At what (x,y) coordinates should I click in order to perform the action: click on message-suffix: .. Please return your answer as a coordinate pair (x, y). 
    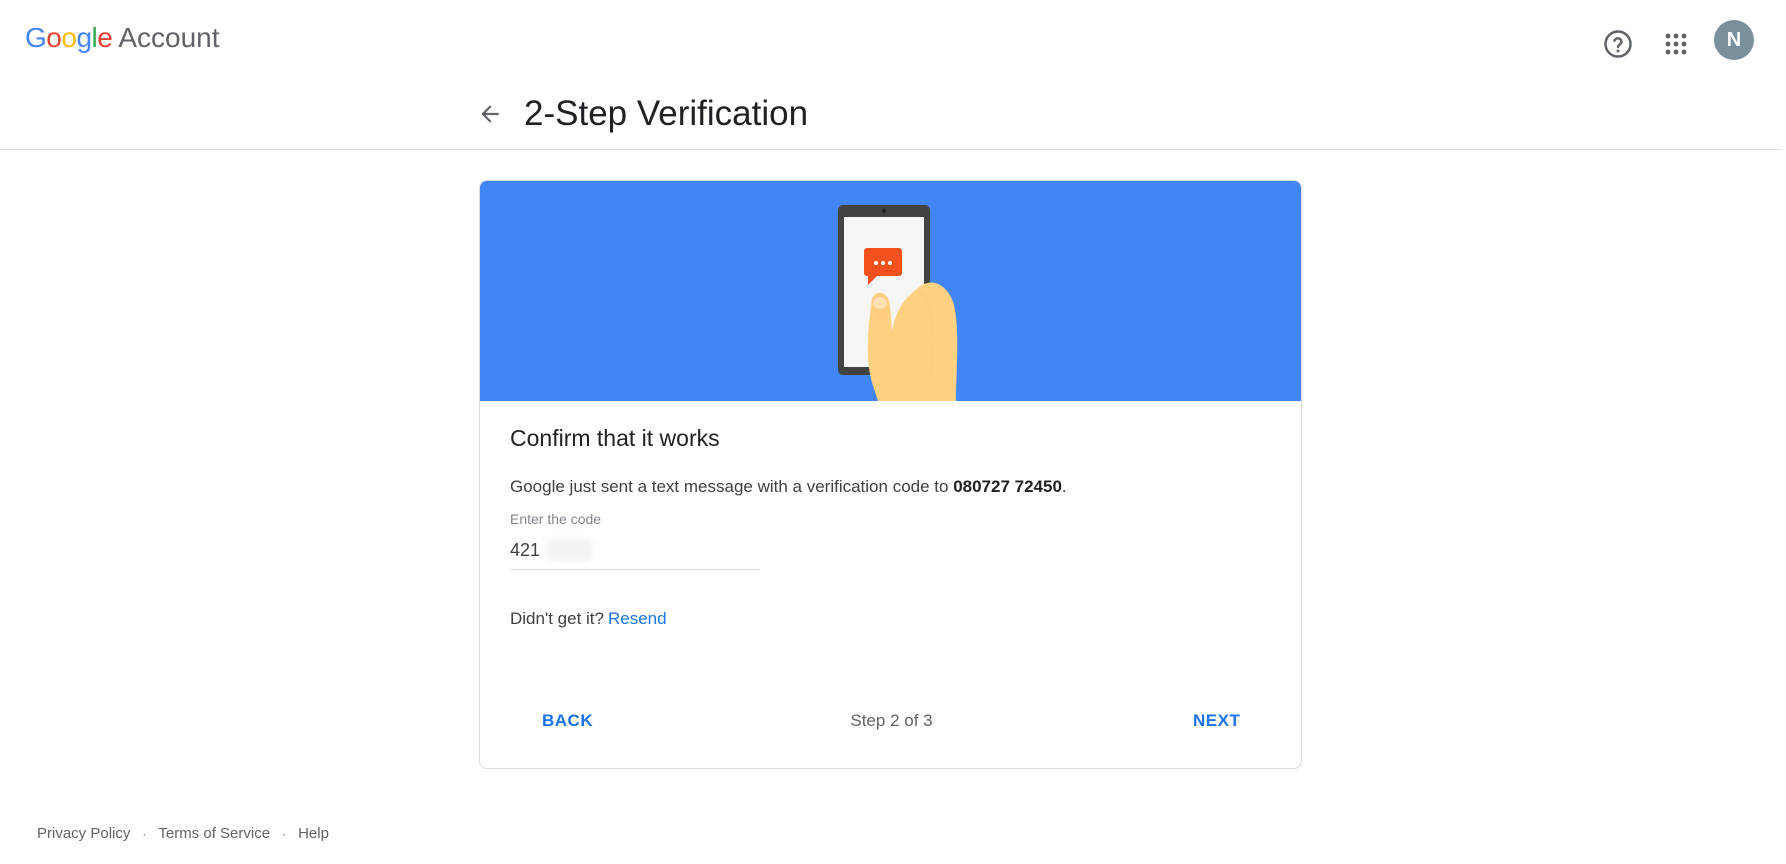
    Looking at the image, I should click on (1064, 486).